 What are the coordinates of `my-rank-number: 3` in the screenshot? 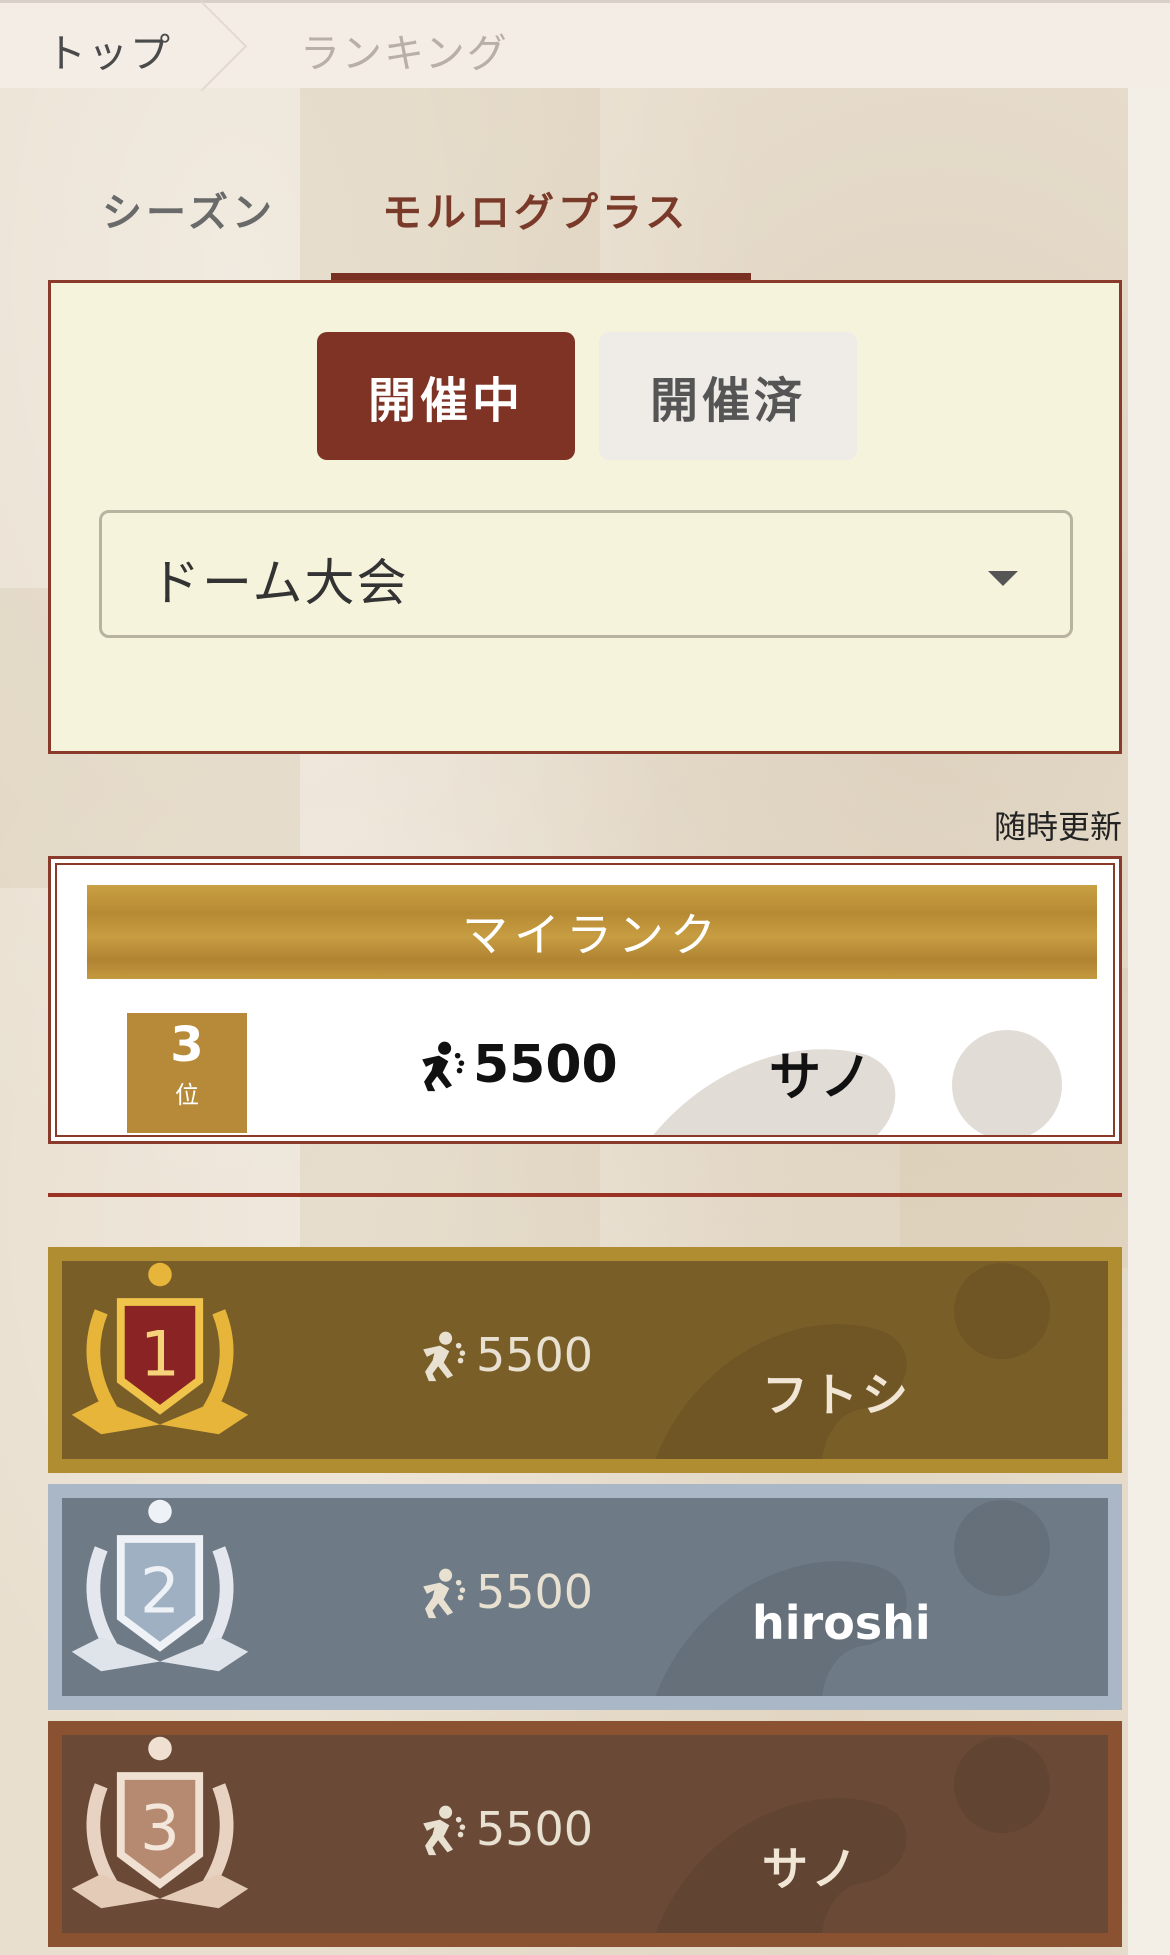 It's located at (187, 1045).